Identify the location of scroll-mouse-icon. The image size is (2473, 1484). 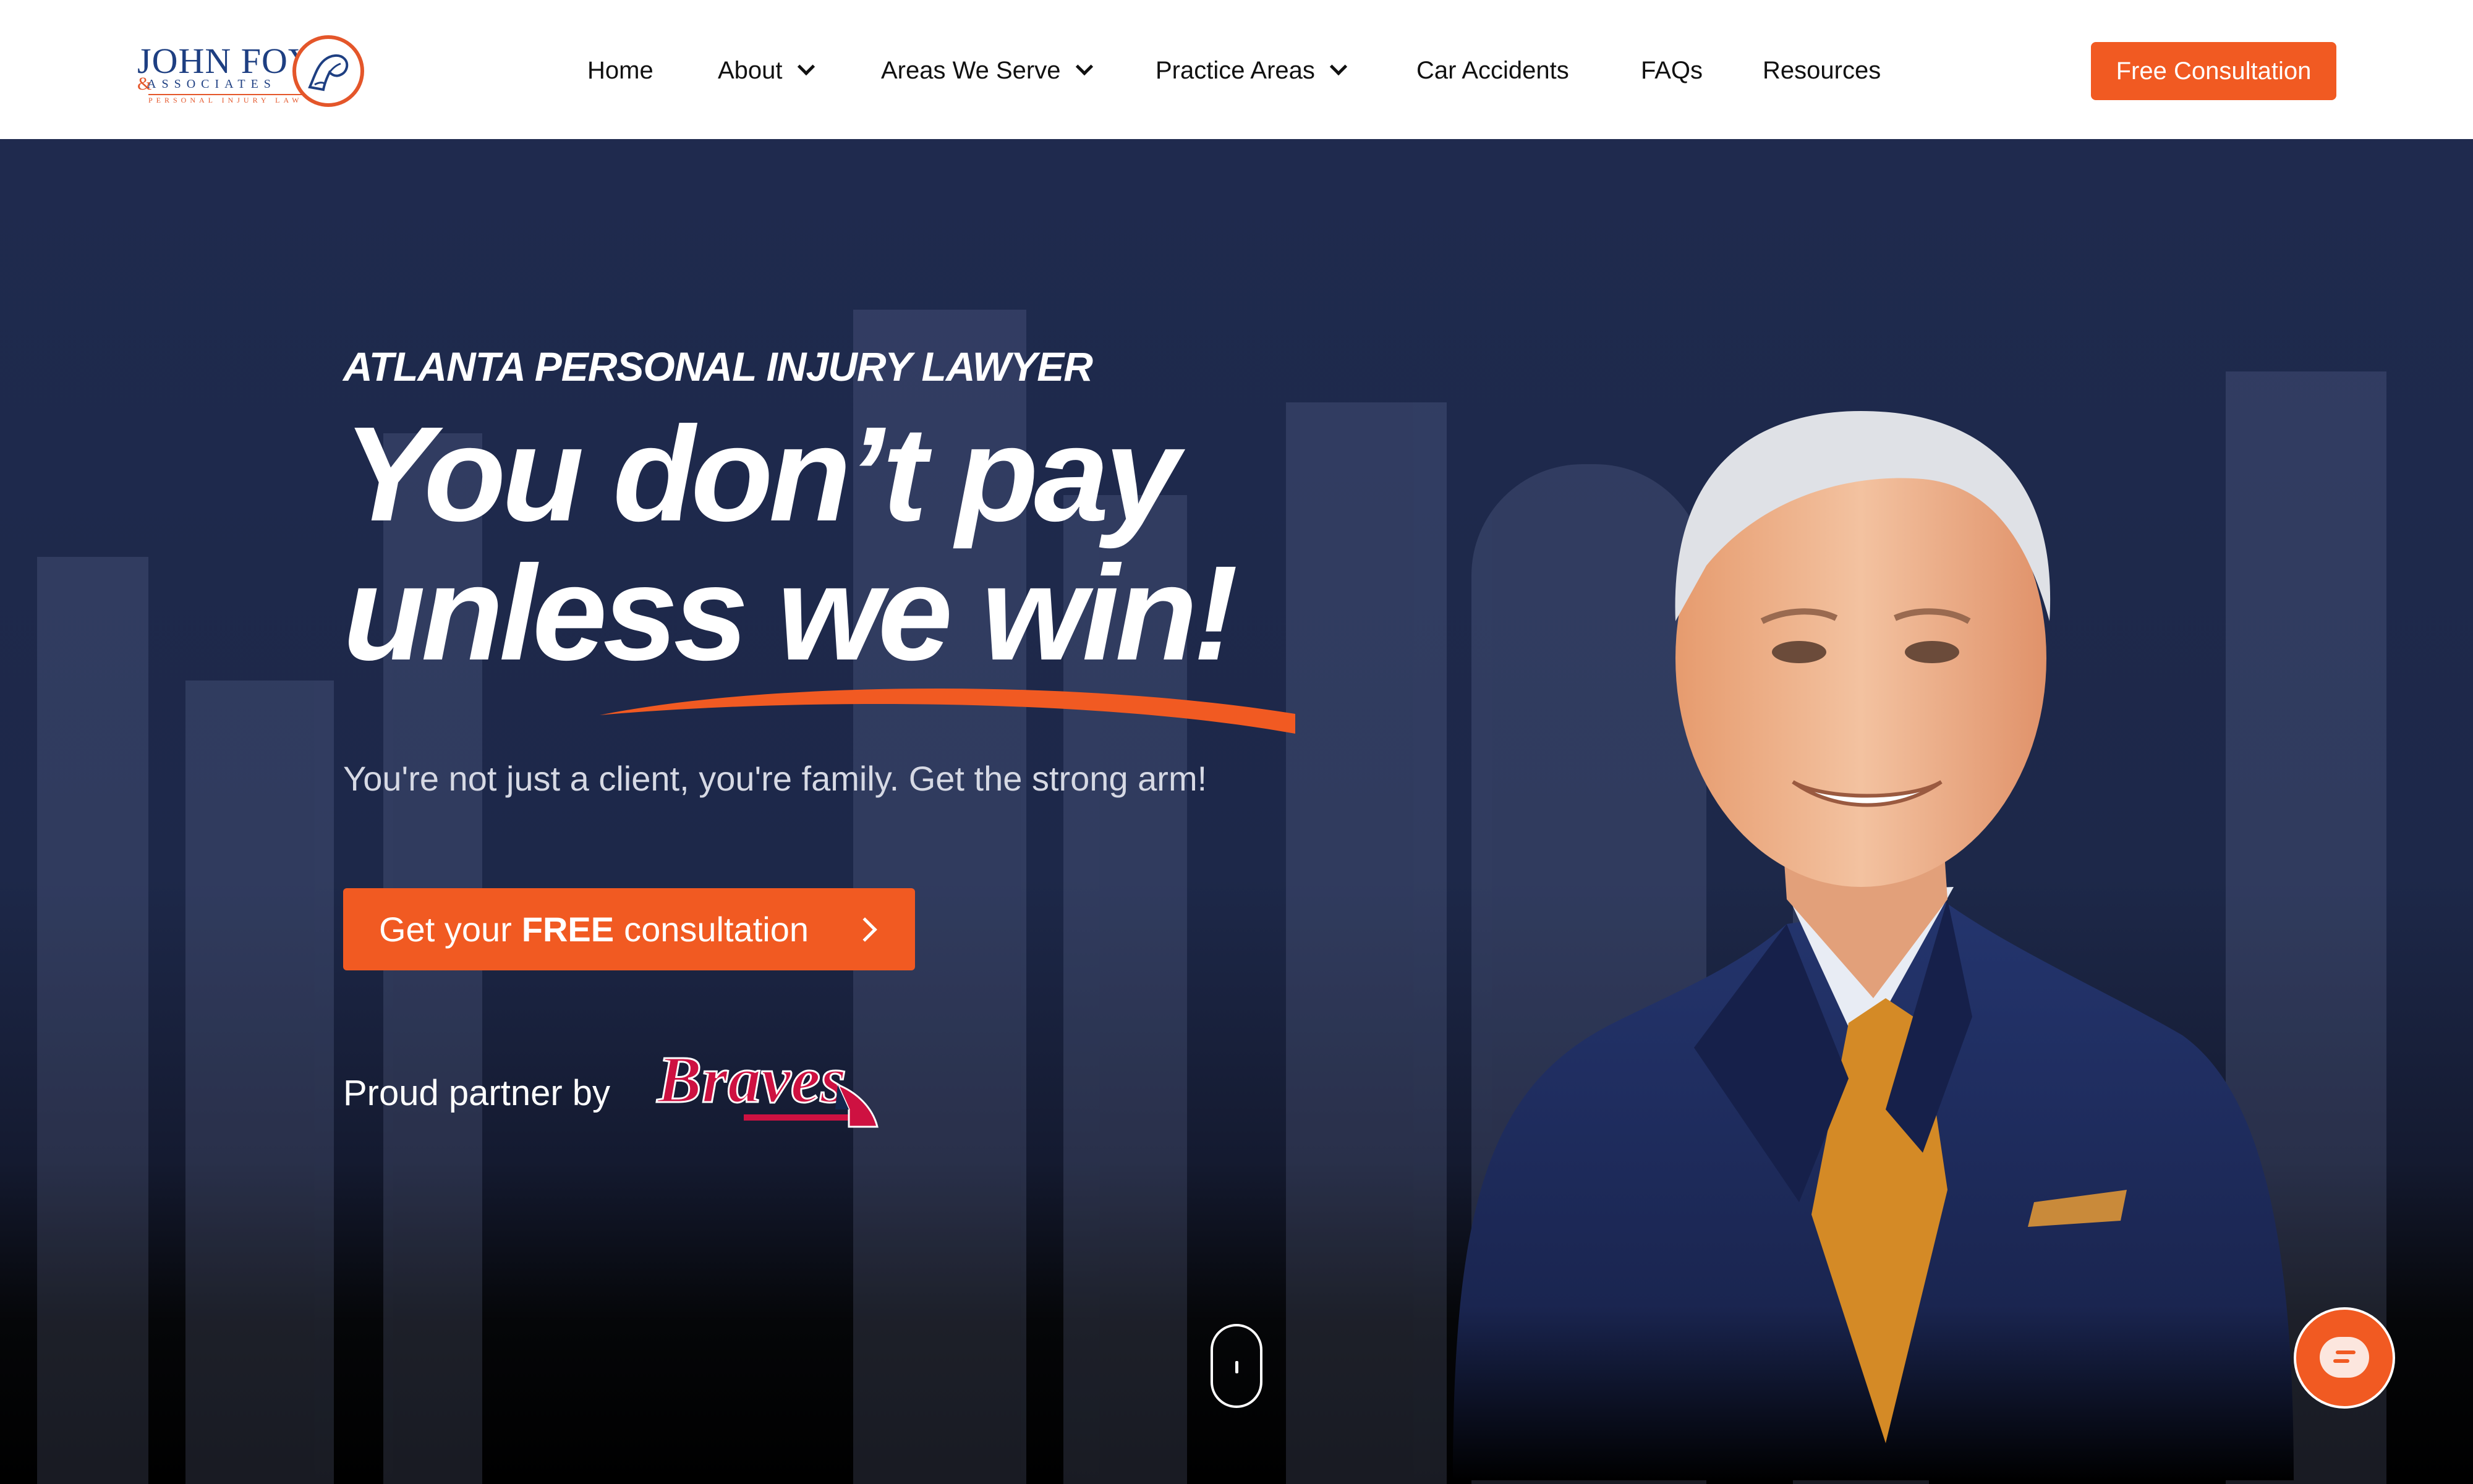
(1236, 1366).